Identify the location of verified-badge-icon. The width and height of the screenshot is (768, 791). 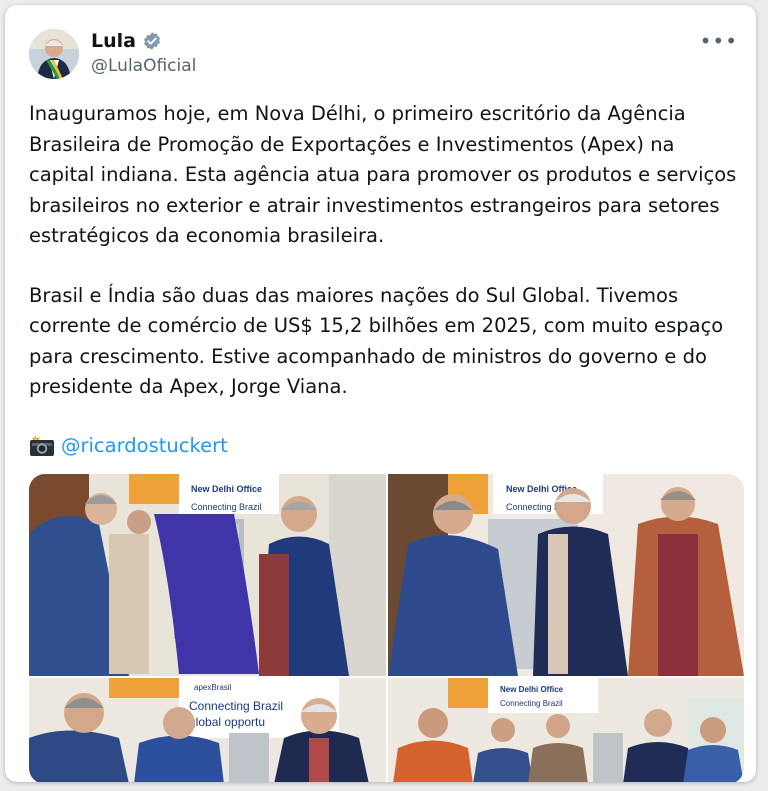
(152, 41).